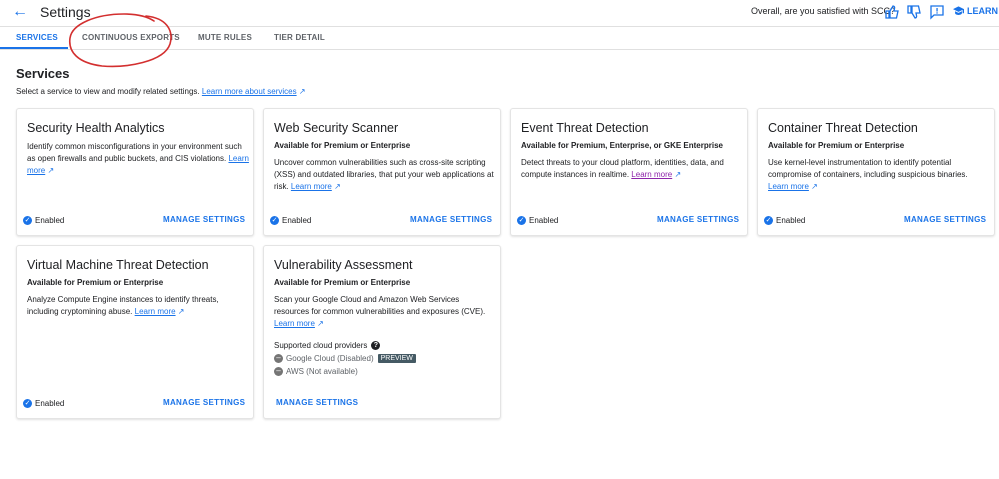 The height and width of the screenshot is (479, 999). What do you see at coordinates (321, 345) in the screenshot?
I see `providers-title-text: Supported cloud providers` at bounding box center [321, 345].